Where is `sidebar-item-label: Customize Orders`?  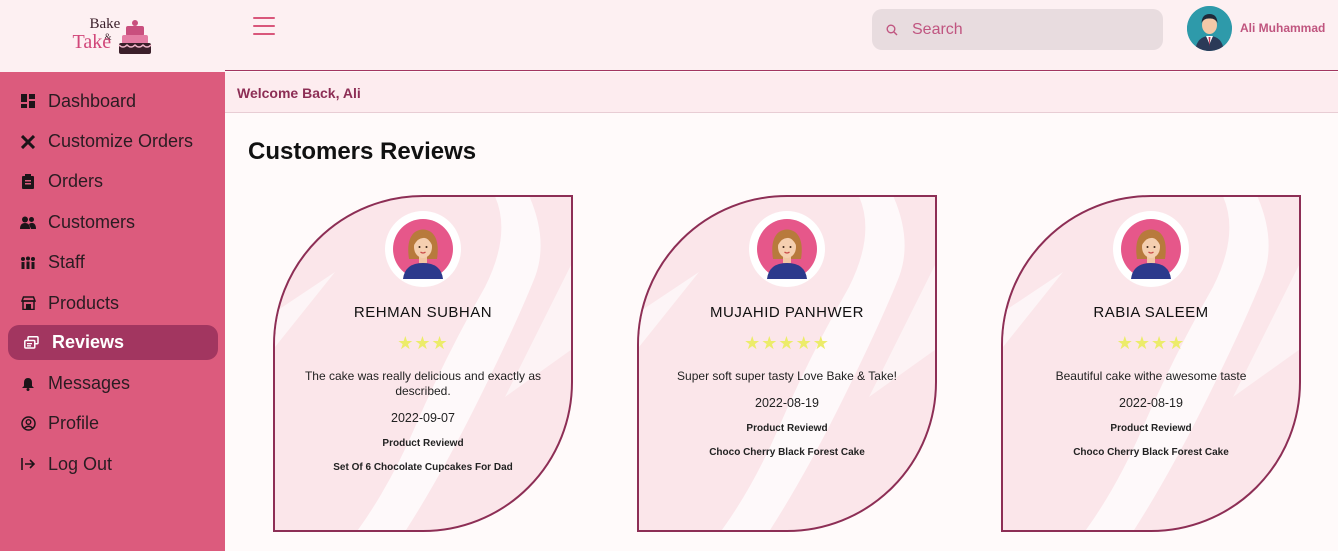 sidebar-item-label: Customize Orders is located at coordinates (121, 141).